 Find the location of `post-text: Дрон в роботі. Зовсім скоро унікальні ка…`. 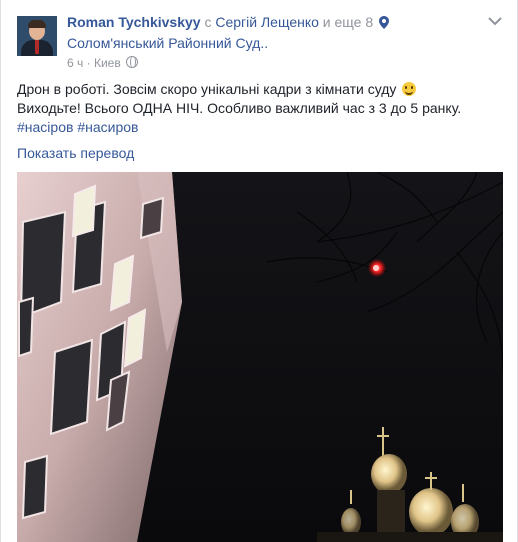

post-text: Дрон в роботі. Зовсім скоро унікальні ка… is located at coordinates (257, 108).